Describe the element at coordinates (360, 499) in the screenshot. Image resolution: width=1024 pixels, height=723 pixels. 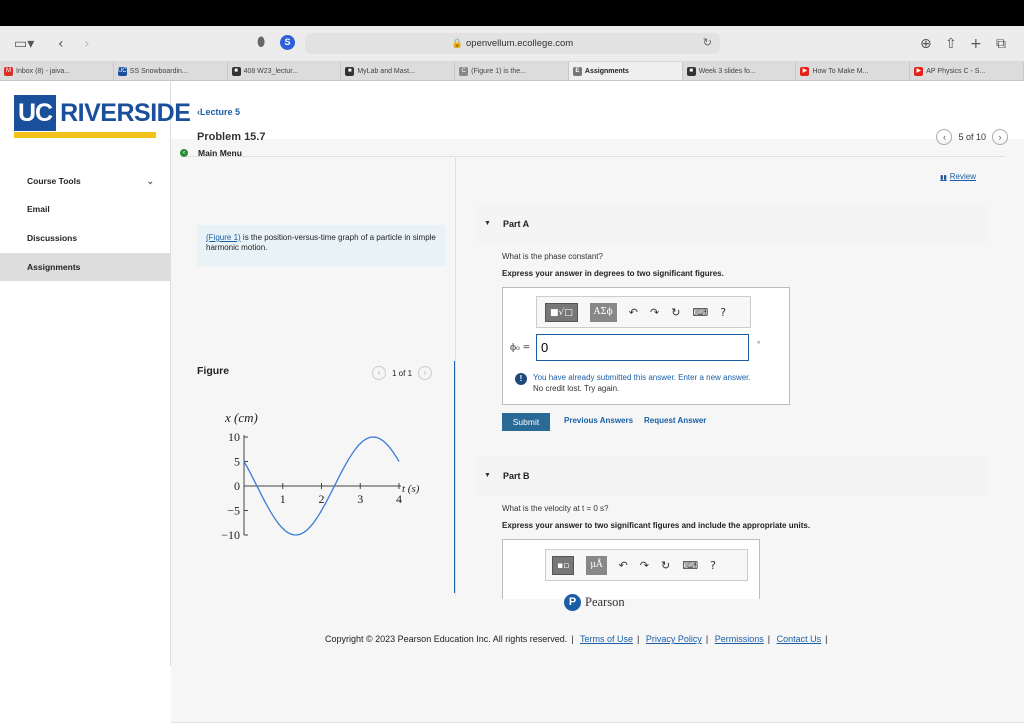
I see `x-tick-label: 3` at that location.